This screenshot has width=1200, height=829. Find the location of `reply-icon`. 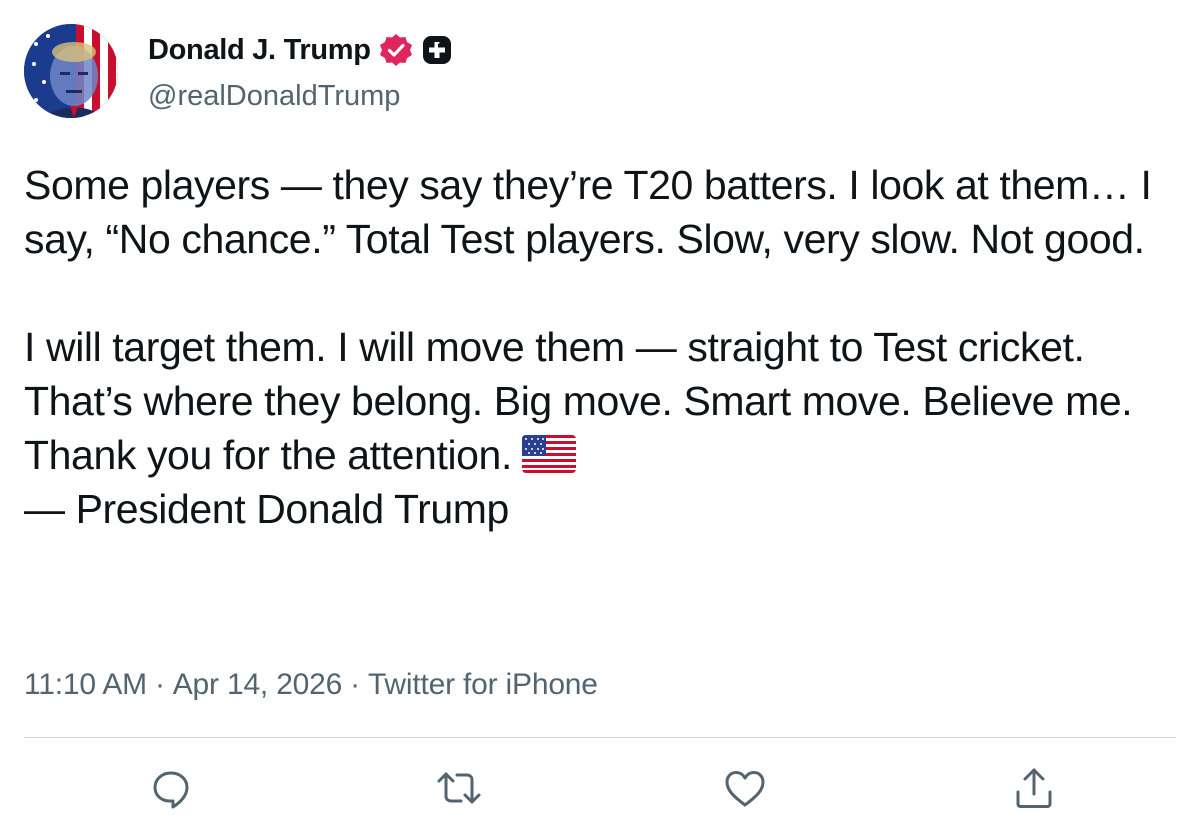

reply-icon is located at coordinates (171, 790).